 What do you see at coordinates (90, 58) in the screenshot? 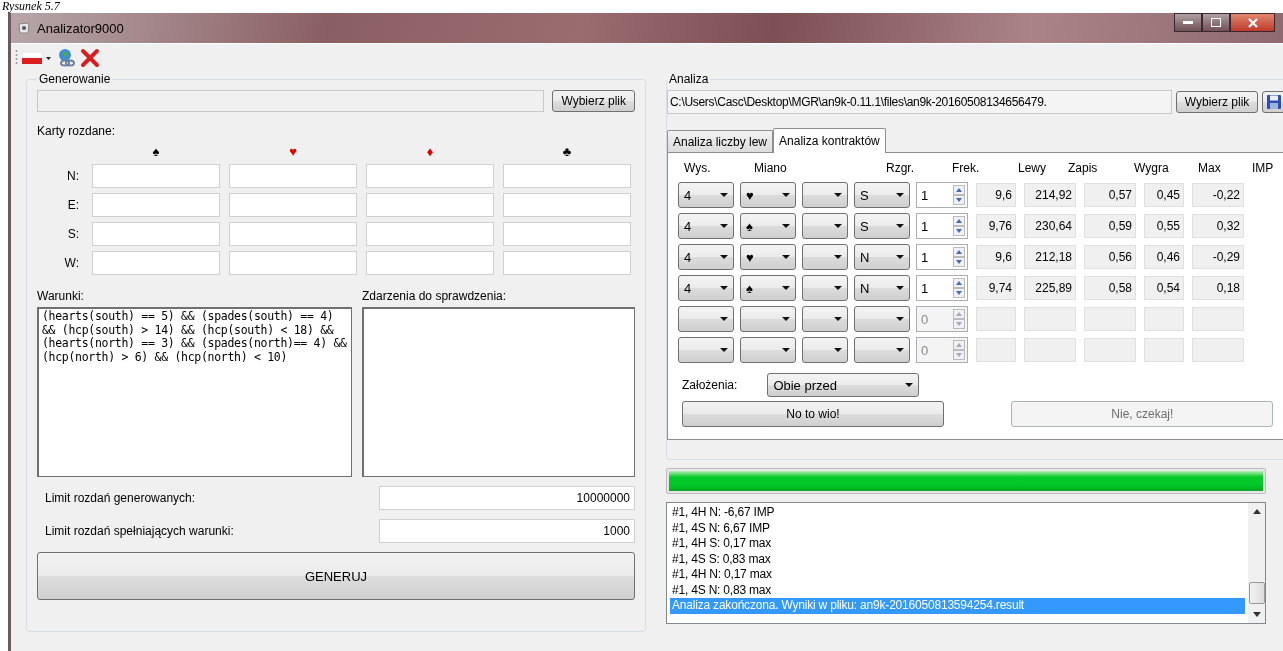
I see `close-icon` at bounding box center [90, 58].